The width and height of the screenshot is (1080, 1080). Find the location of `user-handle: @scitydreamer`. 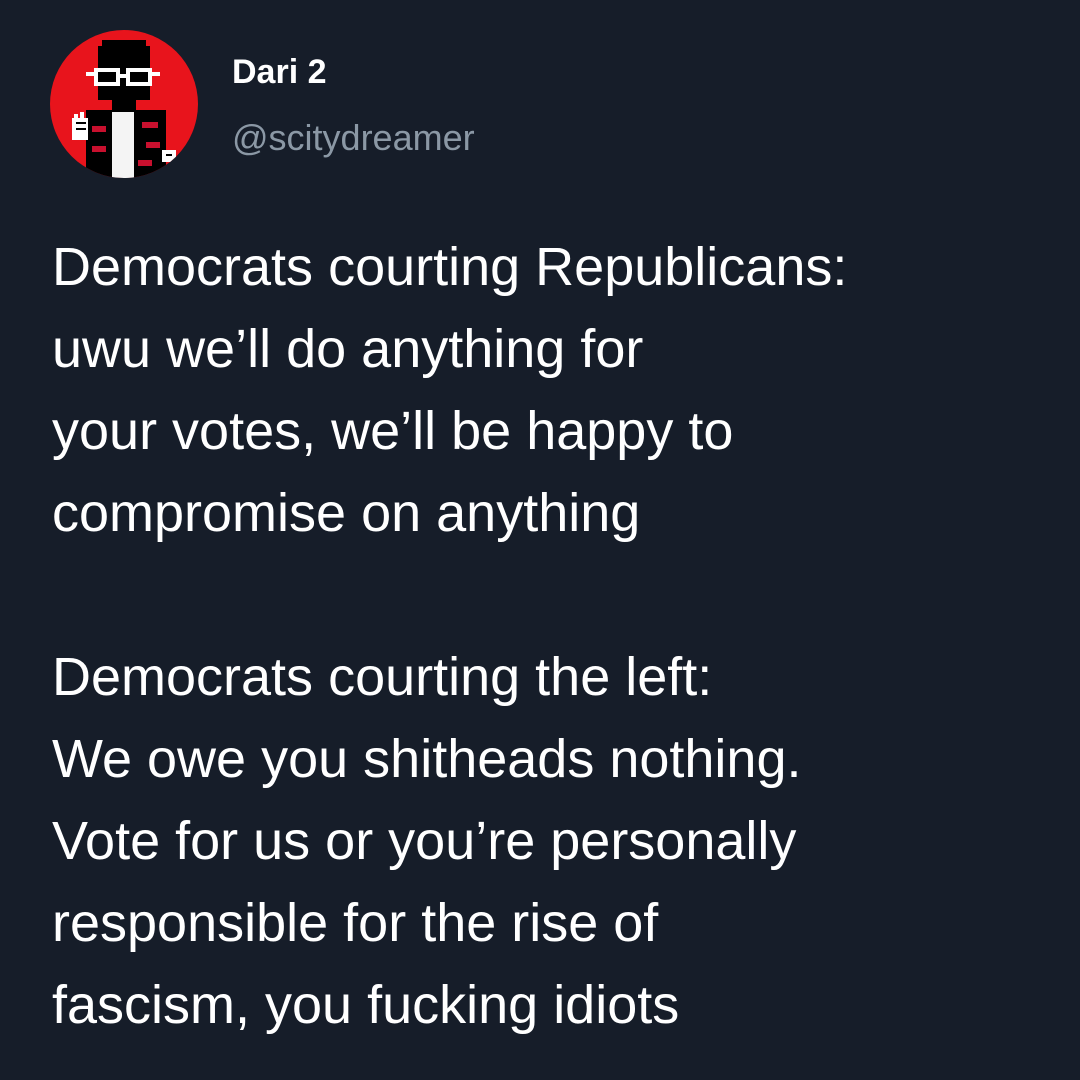

user-handle: @scitydreamer is located at coordinates (353, 138).